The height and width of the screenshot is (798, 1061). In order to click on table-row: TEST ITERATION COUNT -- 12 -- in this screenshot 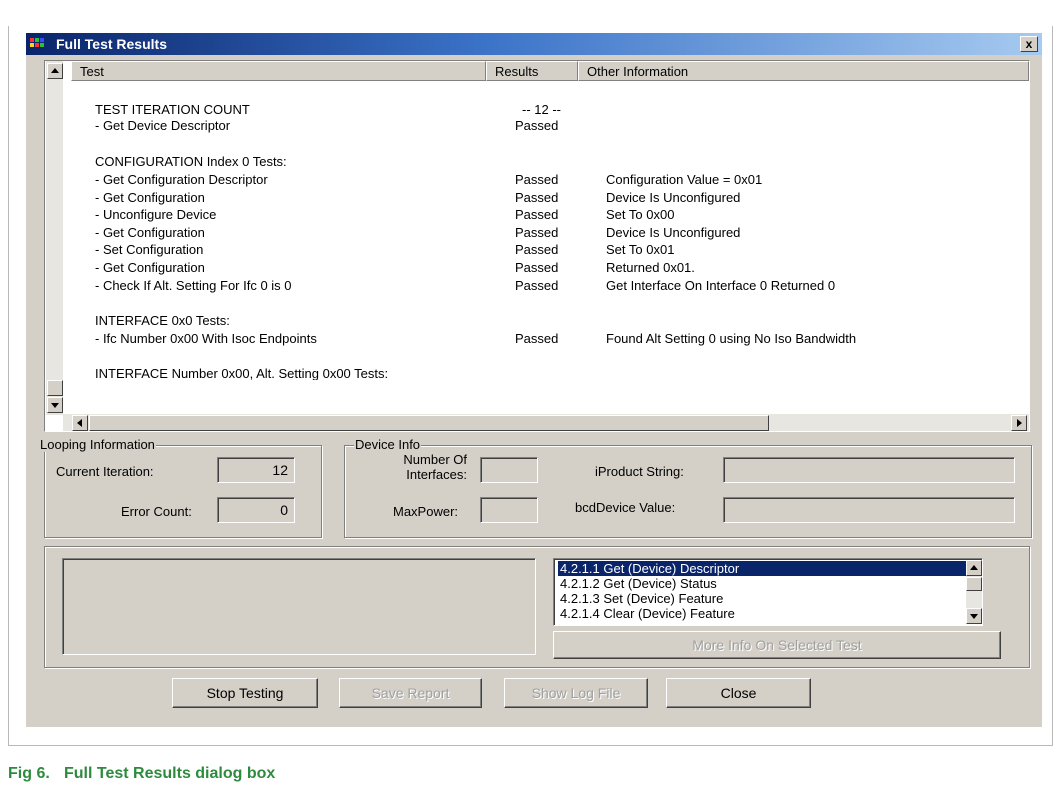, I will do `click(548, 110)`.